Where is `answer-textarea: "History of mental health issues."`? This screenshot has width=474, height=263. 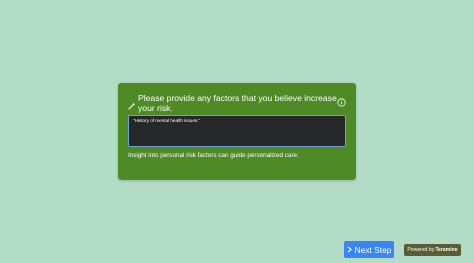
answer-textarea: "History of mental health issues." is located at coordinates (237, 131).